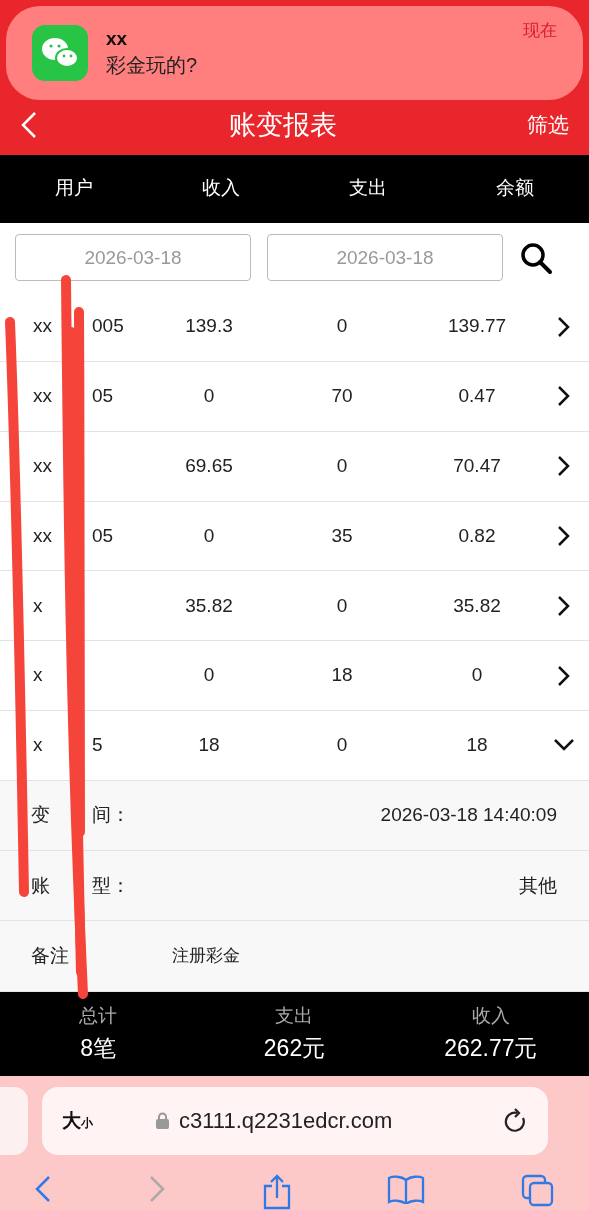 The height and width of the screenshot is (1210, 589). I want to click on column-header: 支出, so click(368, 188).